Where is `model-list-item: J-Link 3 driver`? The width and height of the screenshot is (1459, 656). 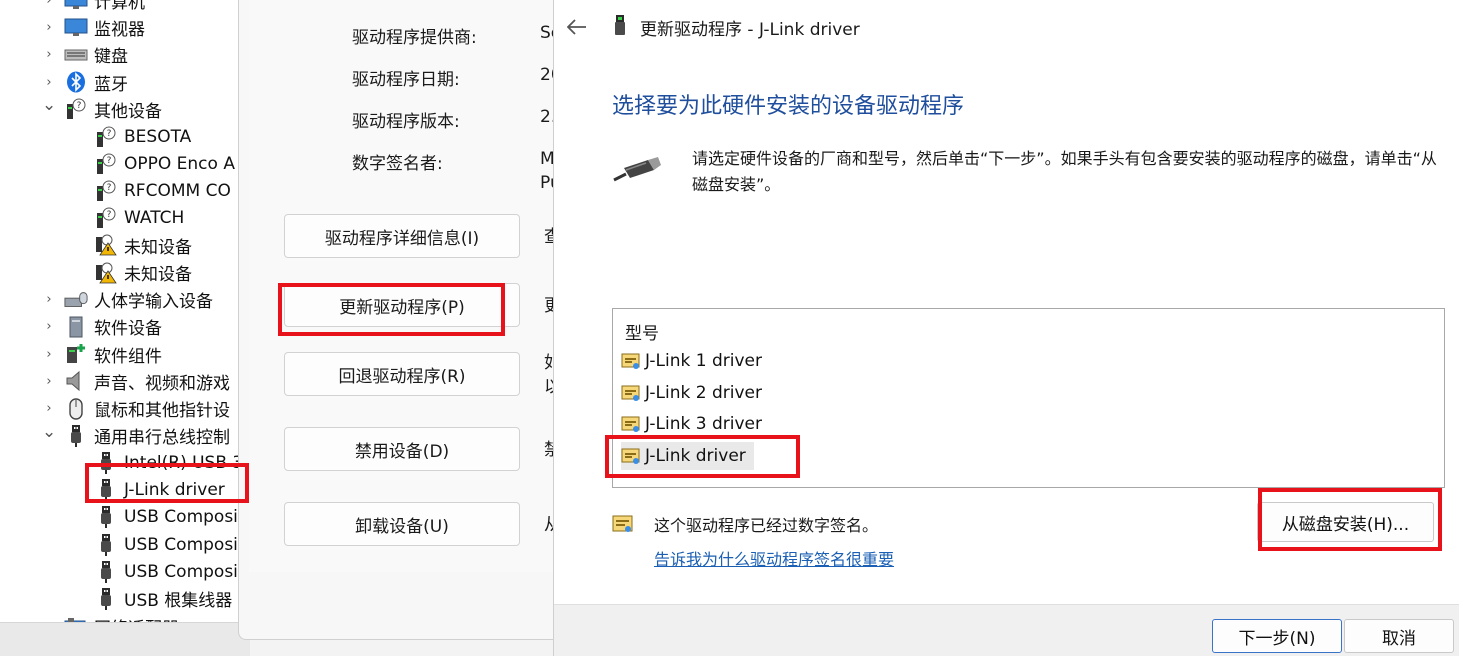 model-list-item: J-Link 3 driver is located at coordinates (695, 424).